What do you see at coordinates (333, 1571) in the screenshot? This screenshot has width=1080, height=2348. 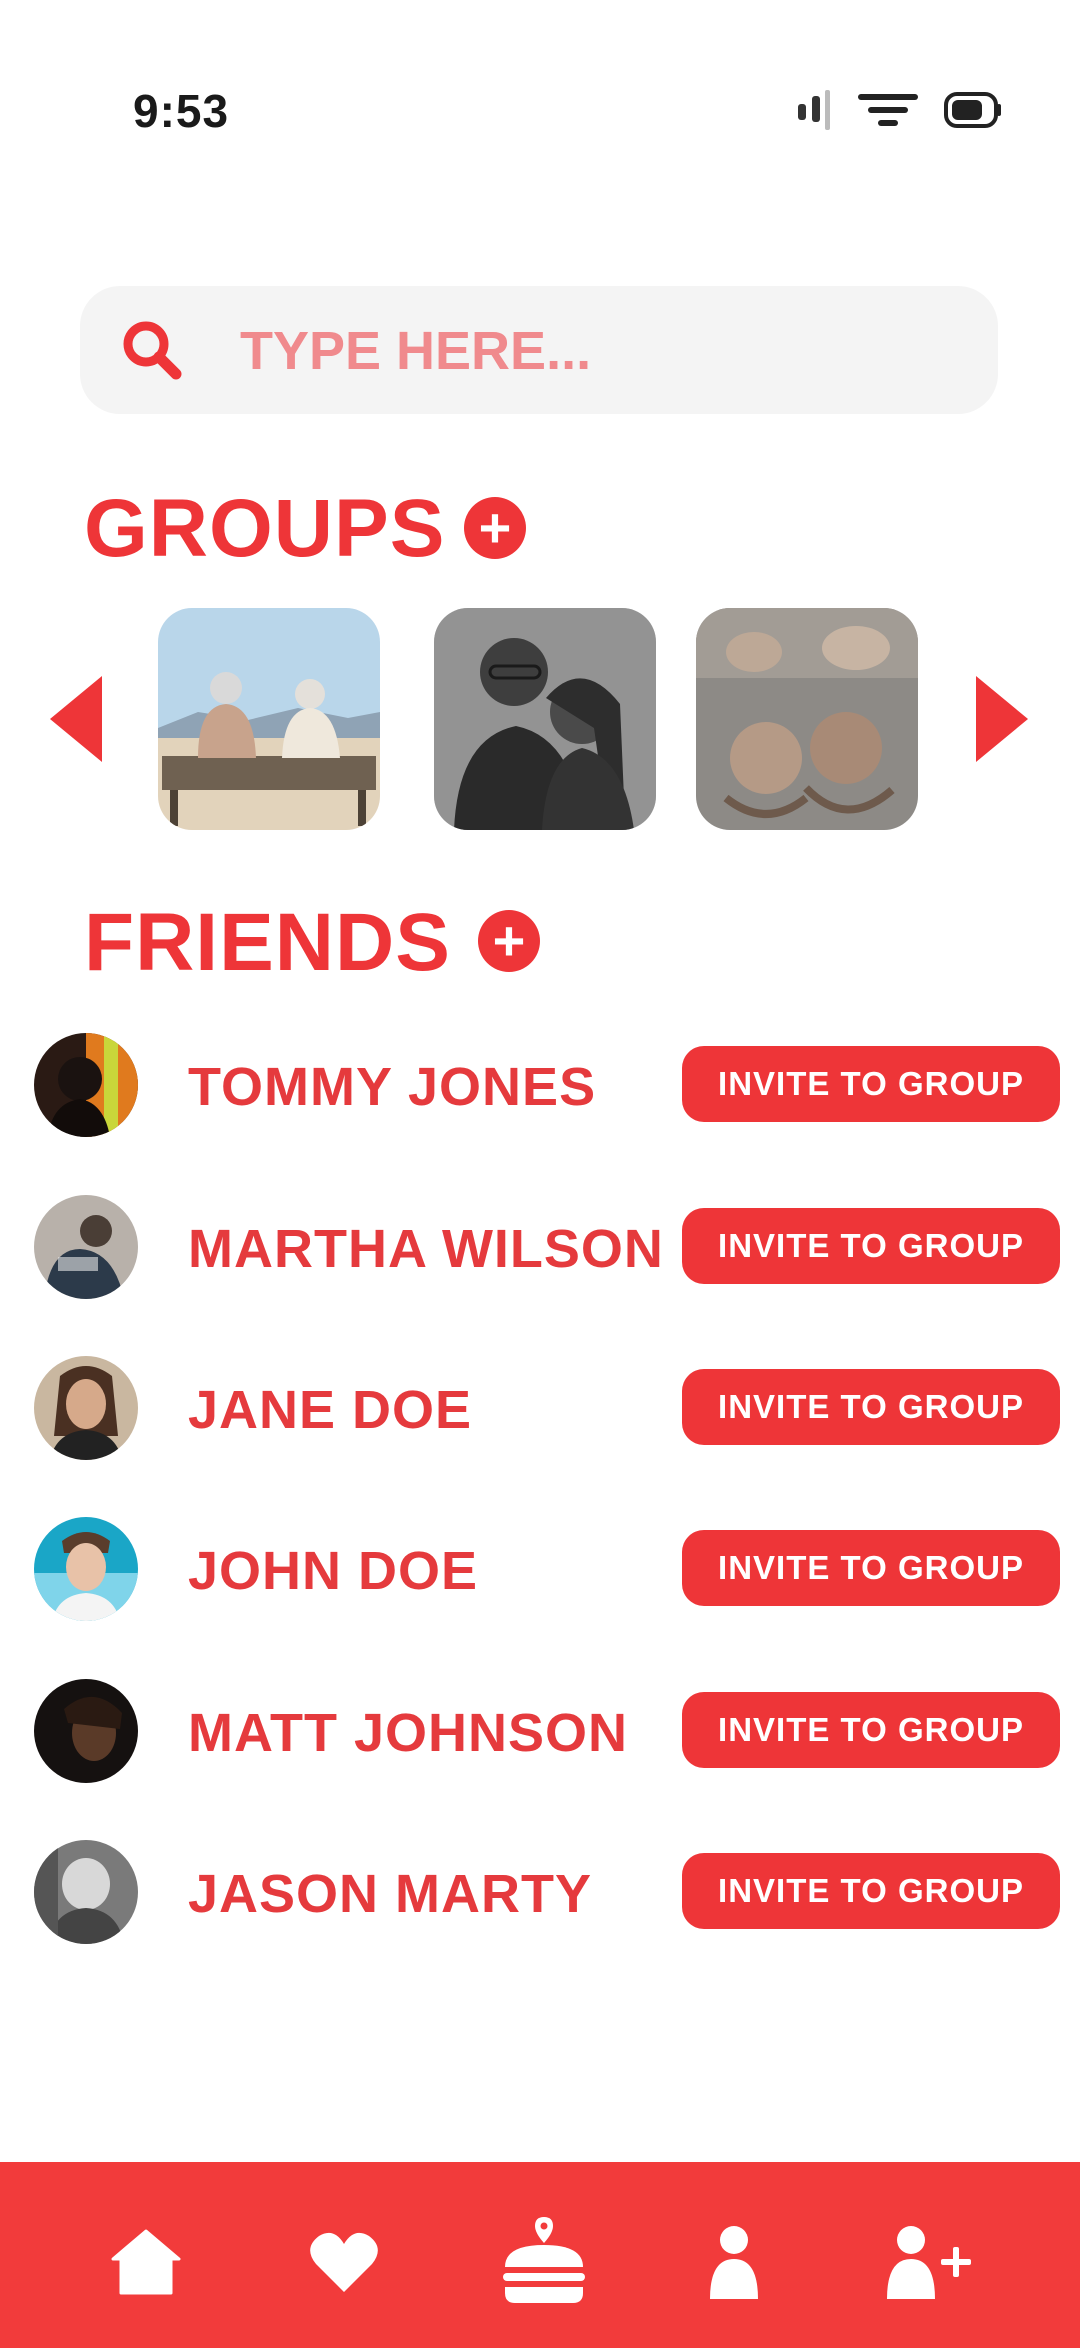 I see `friend-name: JOHN DOE` at bounding box center [333, 1571].